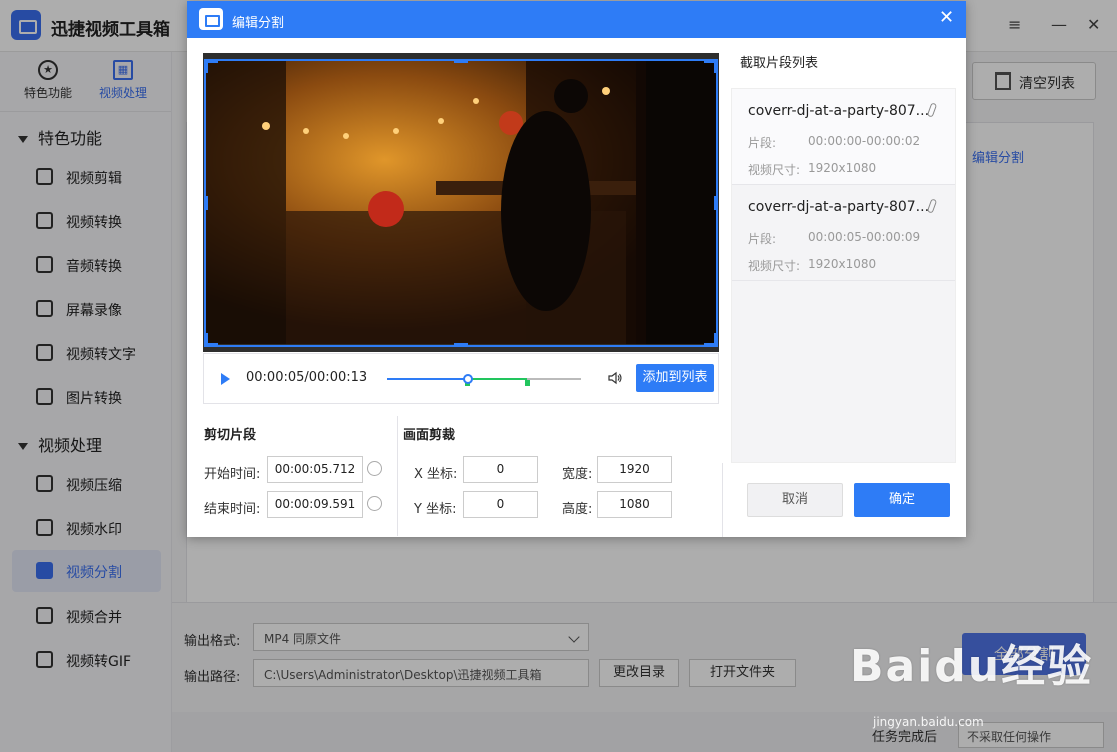 The width and height of the screenshot is (1117, 752). I want to click on end-time-label: 结束时间:, so click(232, 509).